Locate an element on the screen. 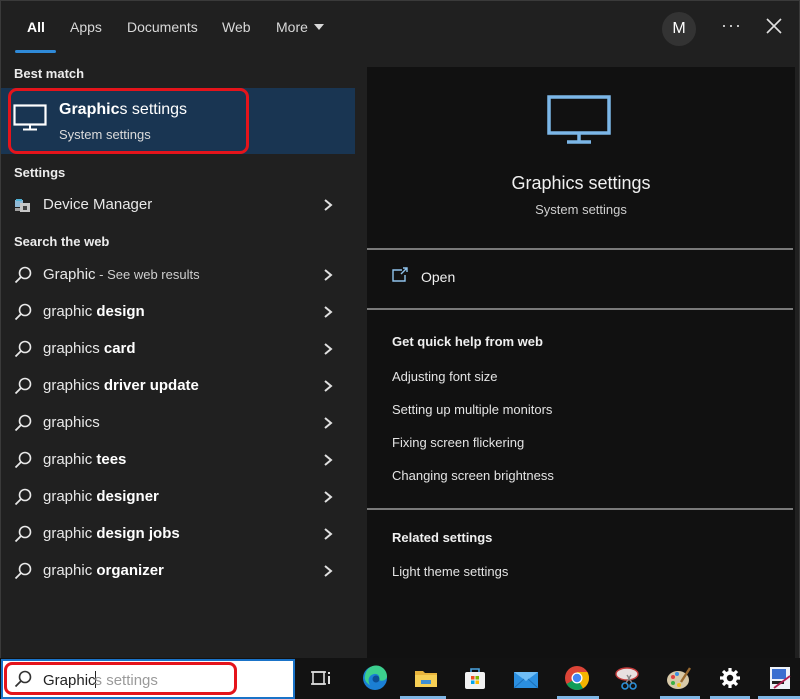  web-result-item: graphics card is located at coordinates (178, 349).